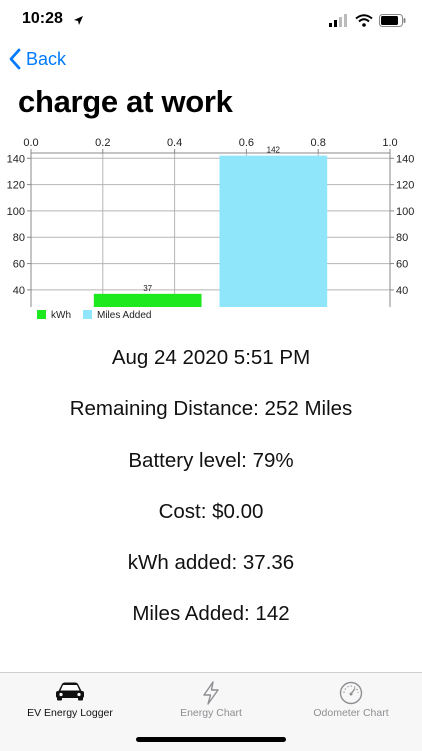 This screenshot has height=751, width=422. What do you see at coordinates (46, 58) in the screenshot?
I see `back-label: Back` at bounding box center [46, 58].